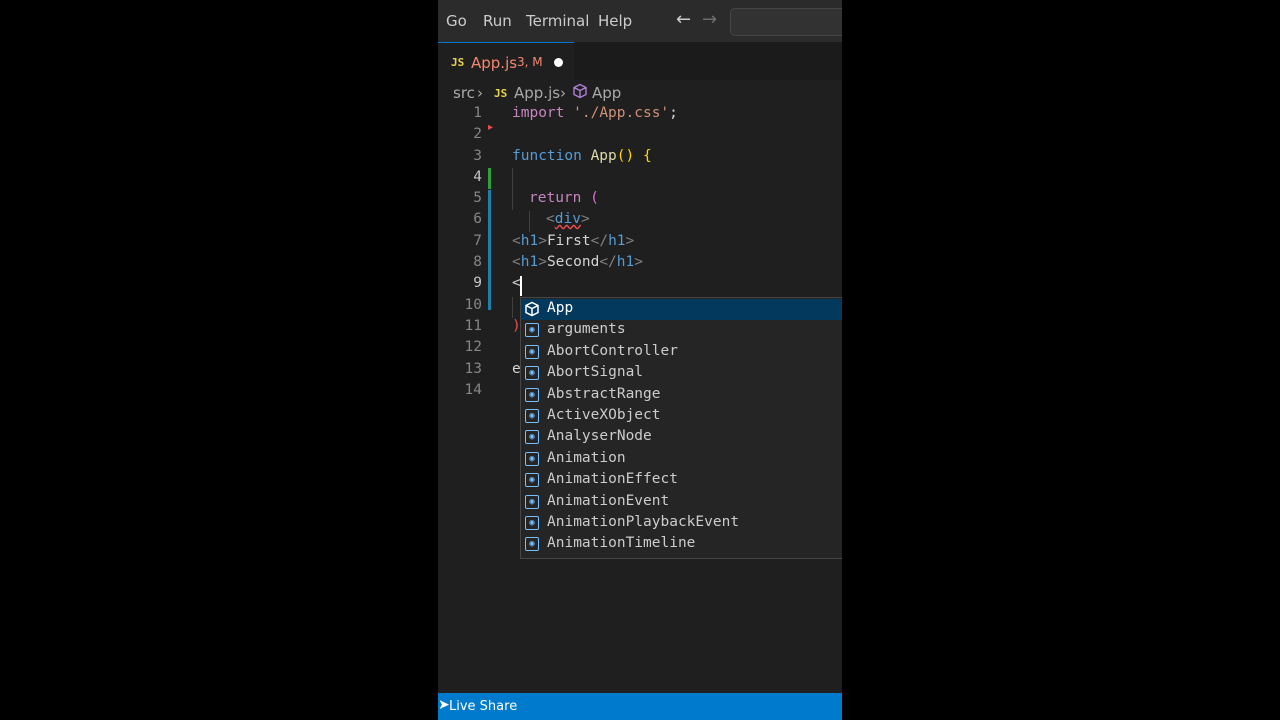  I want to click on keyword: function, so click(547, 156).